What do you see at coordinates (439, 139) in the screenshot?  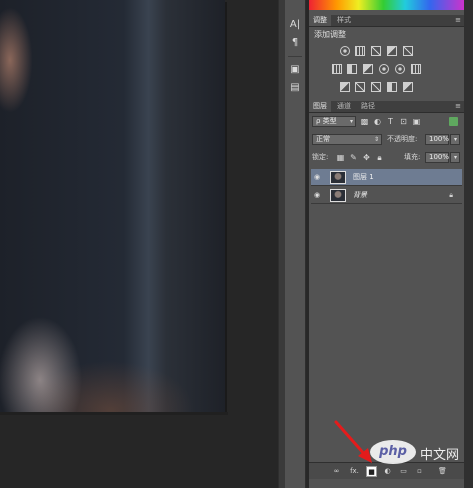 I see `opacity-value: 100%` at bounding box center [439, 139].